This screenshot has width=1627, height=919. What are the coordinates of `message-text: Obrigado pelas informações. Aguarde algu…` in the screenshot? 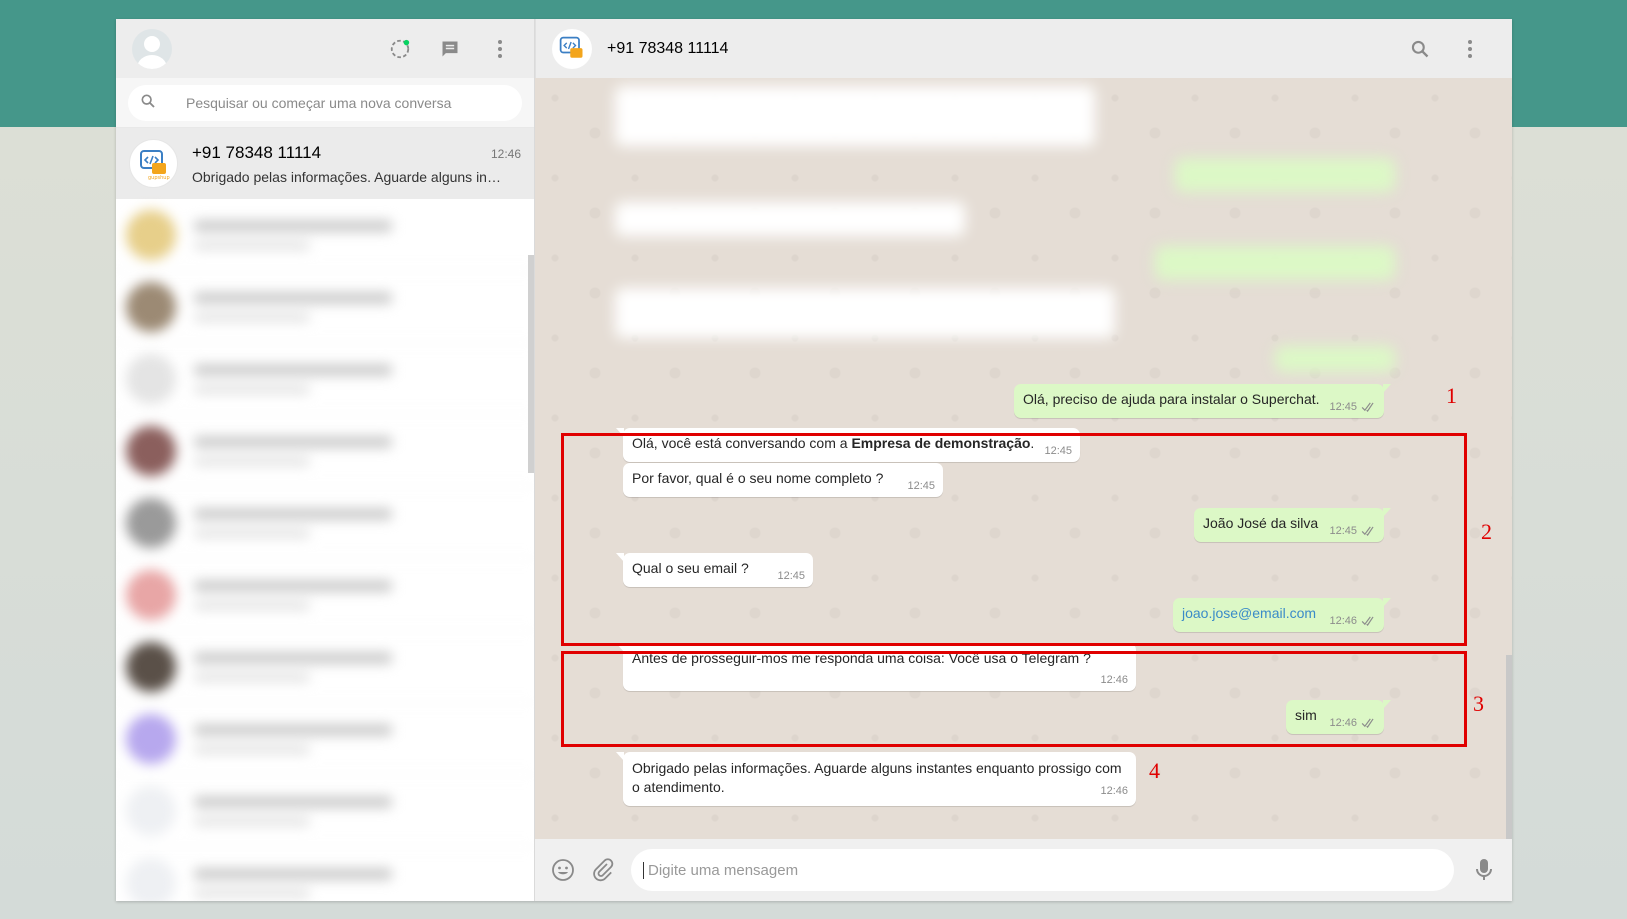 It's located at (877, 777).